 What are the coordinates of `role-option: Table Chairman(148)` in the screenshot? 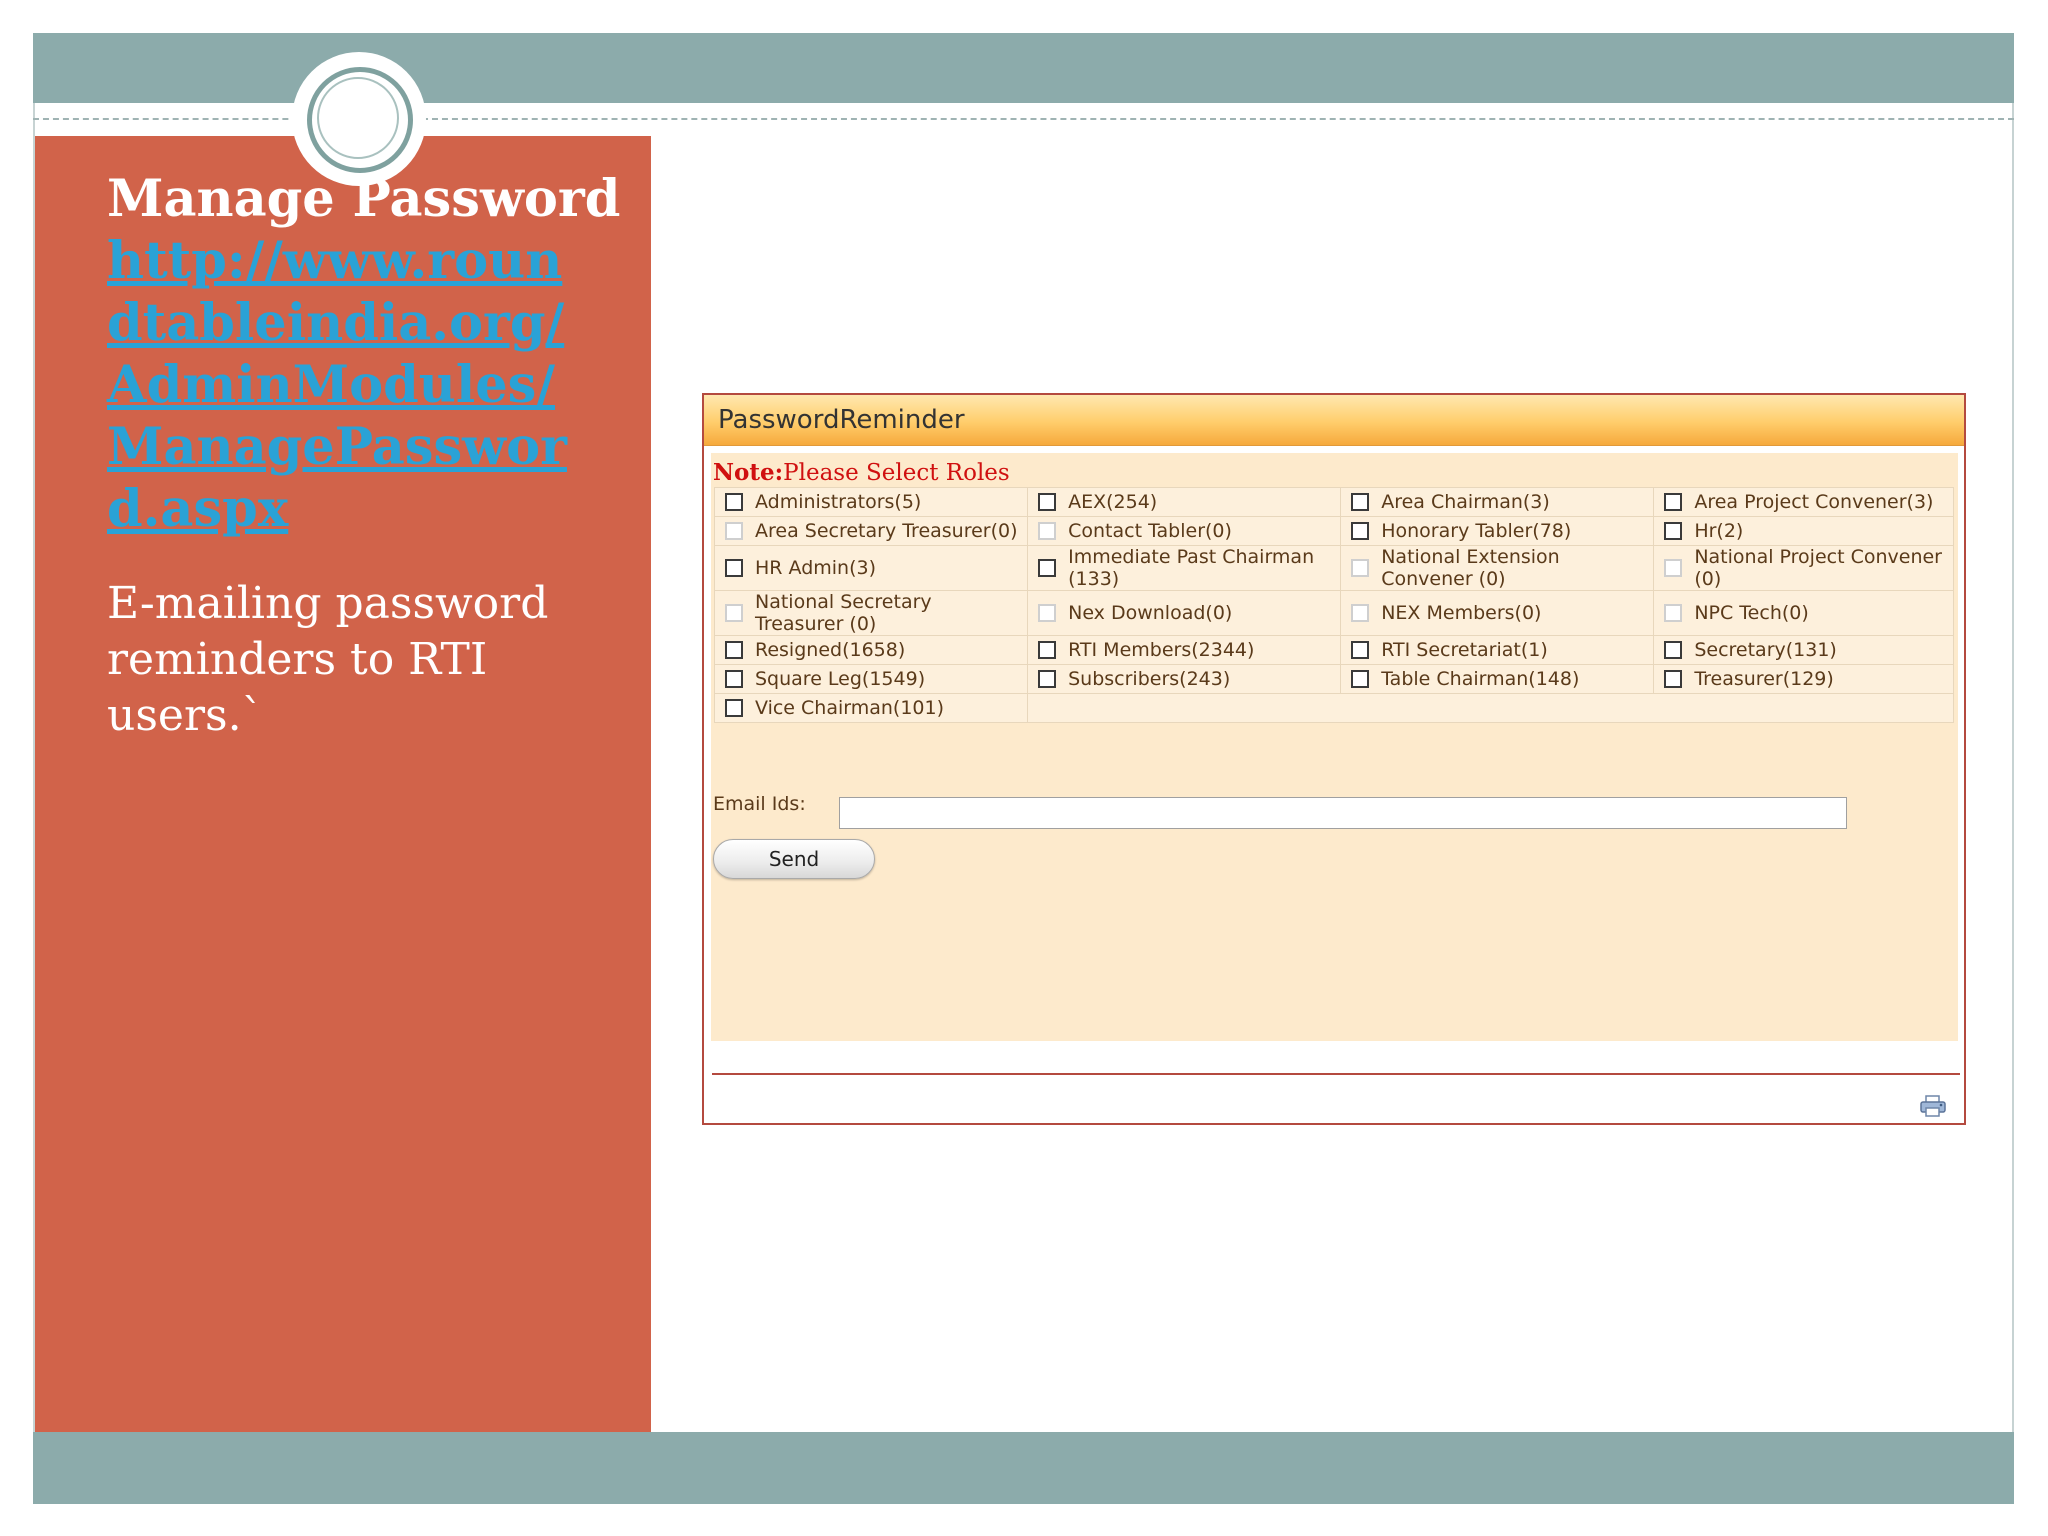 It's located at (1500, 679).